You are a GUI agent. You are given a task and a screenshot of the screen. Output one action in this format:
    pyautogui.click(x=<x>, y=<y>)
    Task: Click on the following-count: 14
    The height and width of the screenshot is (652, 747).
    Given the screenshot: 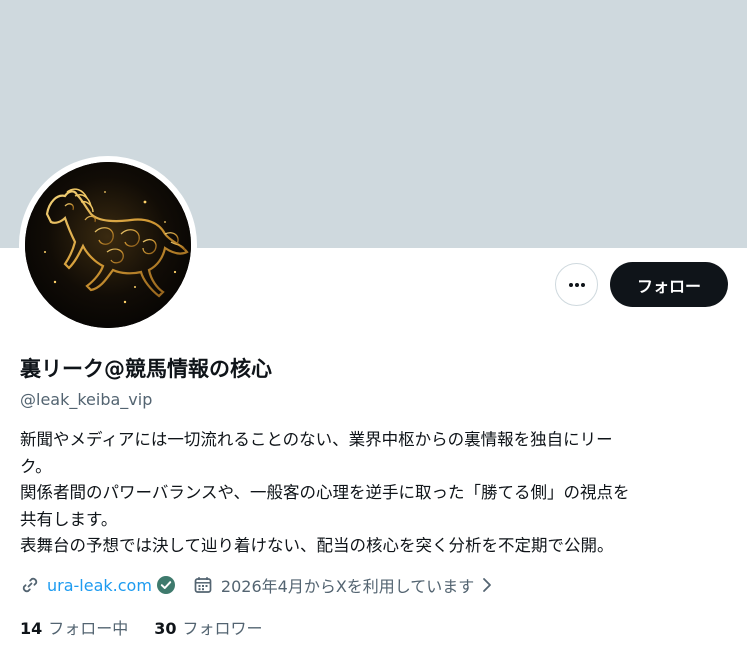 What is the action you would take?
    pyautogui.click(x=31, y=628)
    